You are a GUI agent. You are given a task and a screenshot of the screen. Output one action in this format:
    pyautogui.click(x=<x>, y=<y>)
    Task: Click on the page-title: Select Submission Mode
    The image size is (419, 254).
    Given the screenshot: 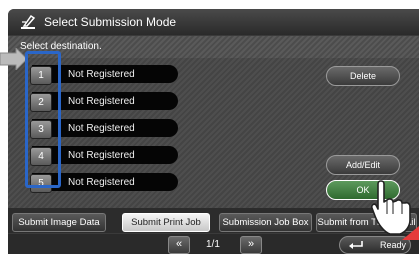 What is the action you would take?
    pyautogui.click(x=110, y=22)
    